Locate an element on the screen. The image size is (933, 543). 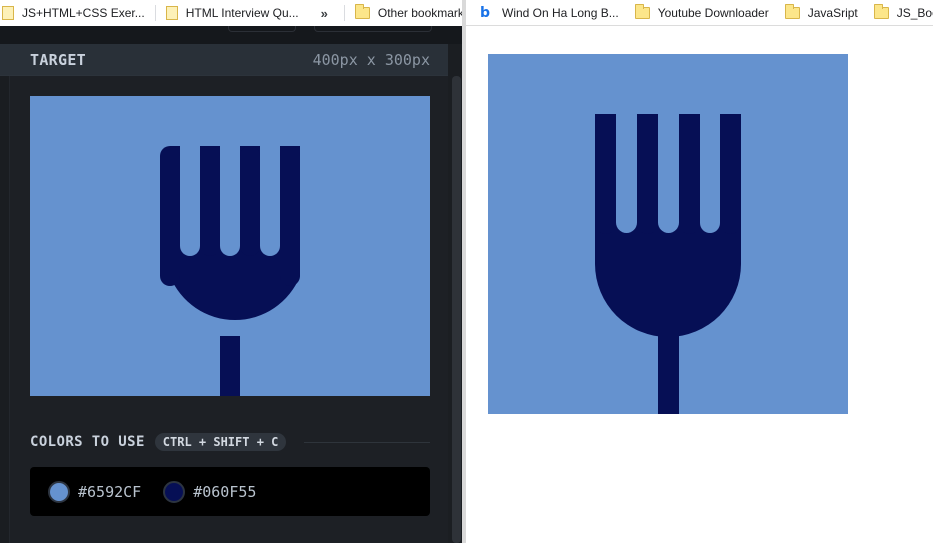
target-title: TARGET is located at coordinates (58, 59).